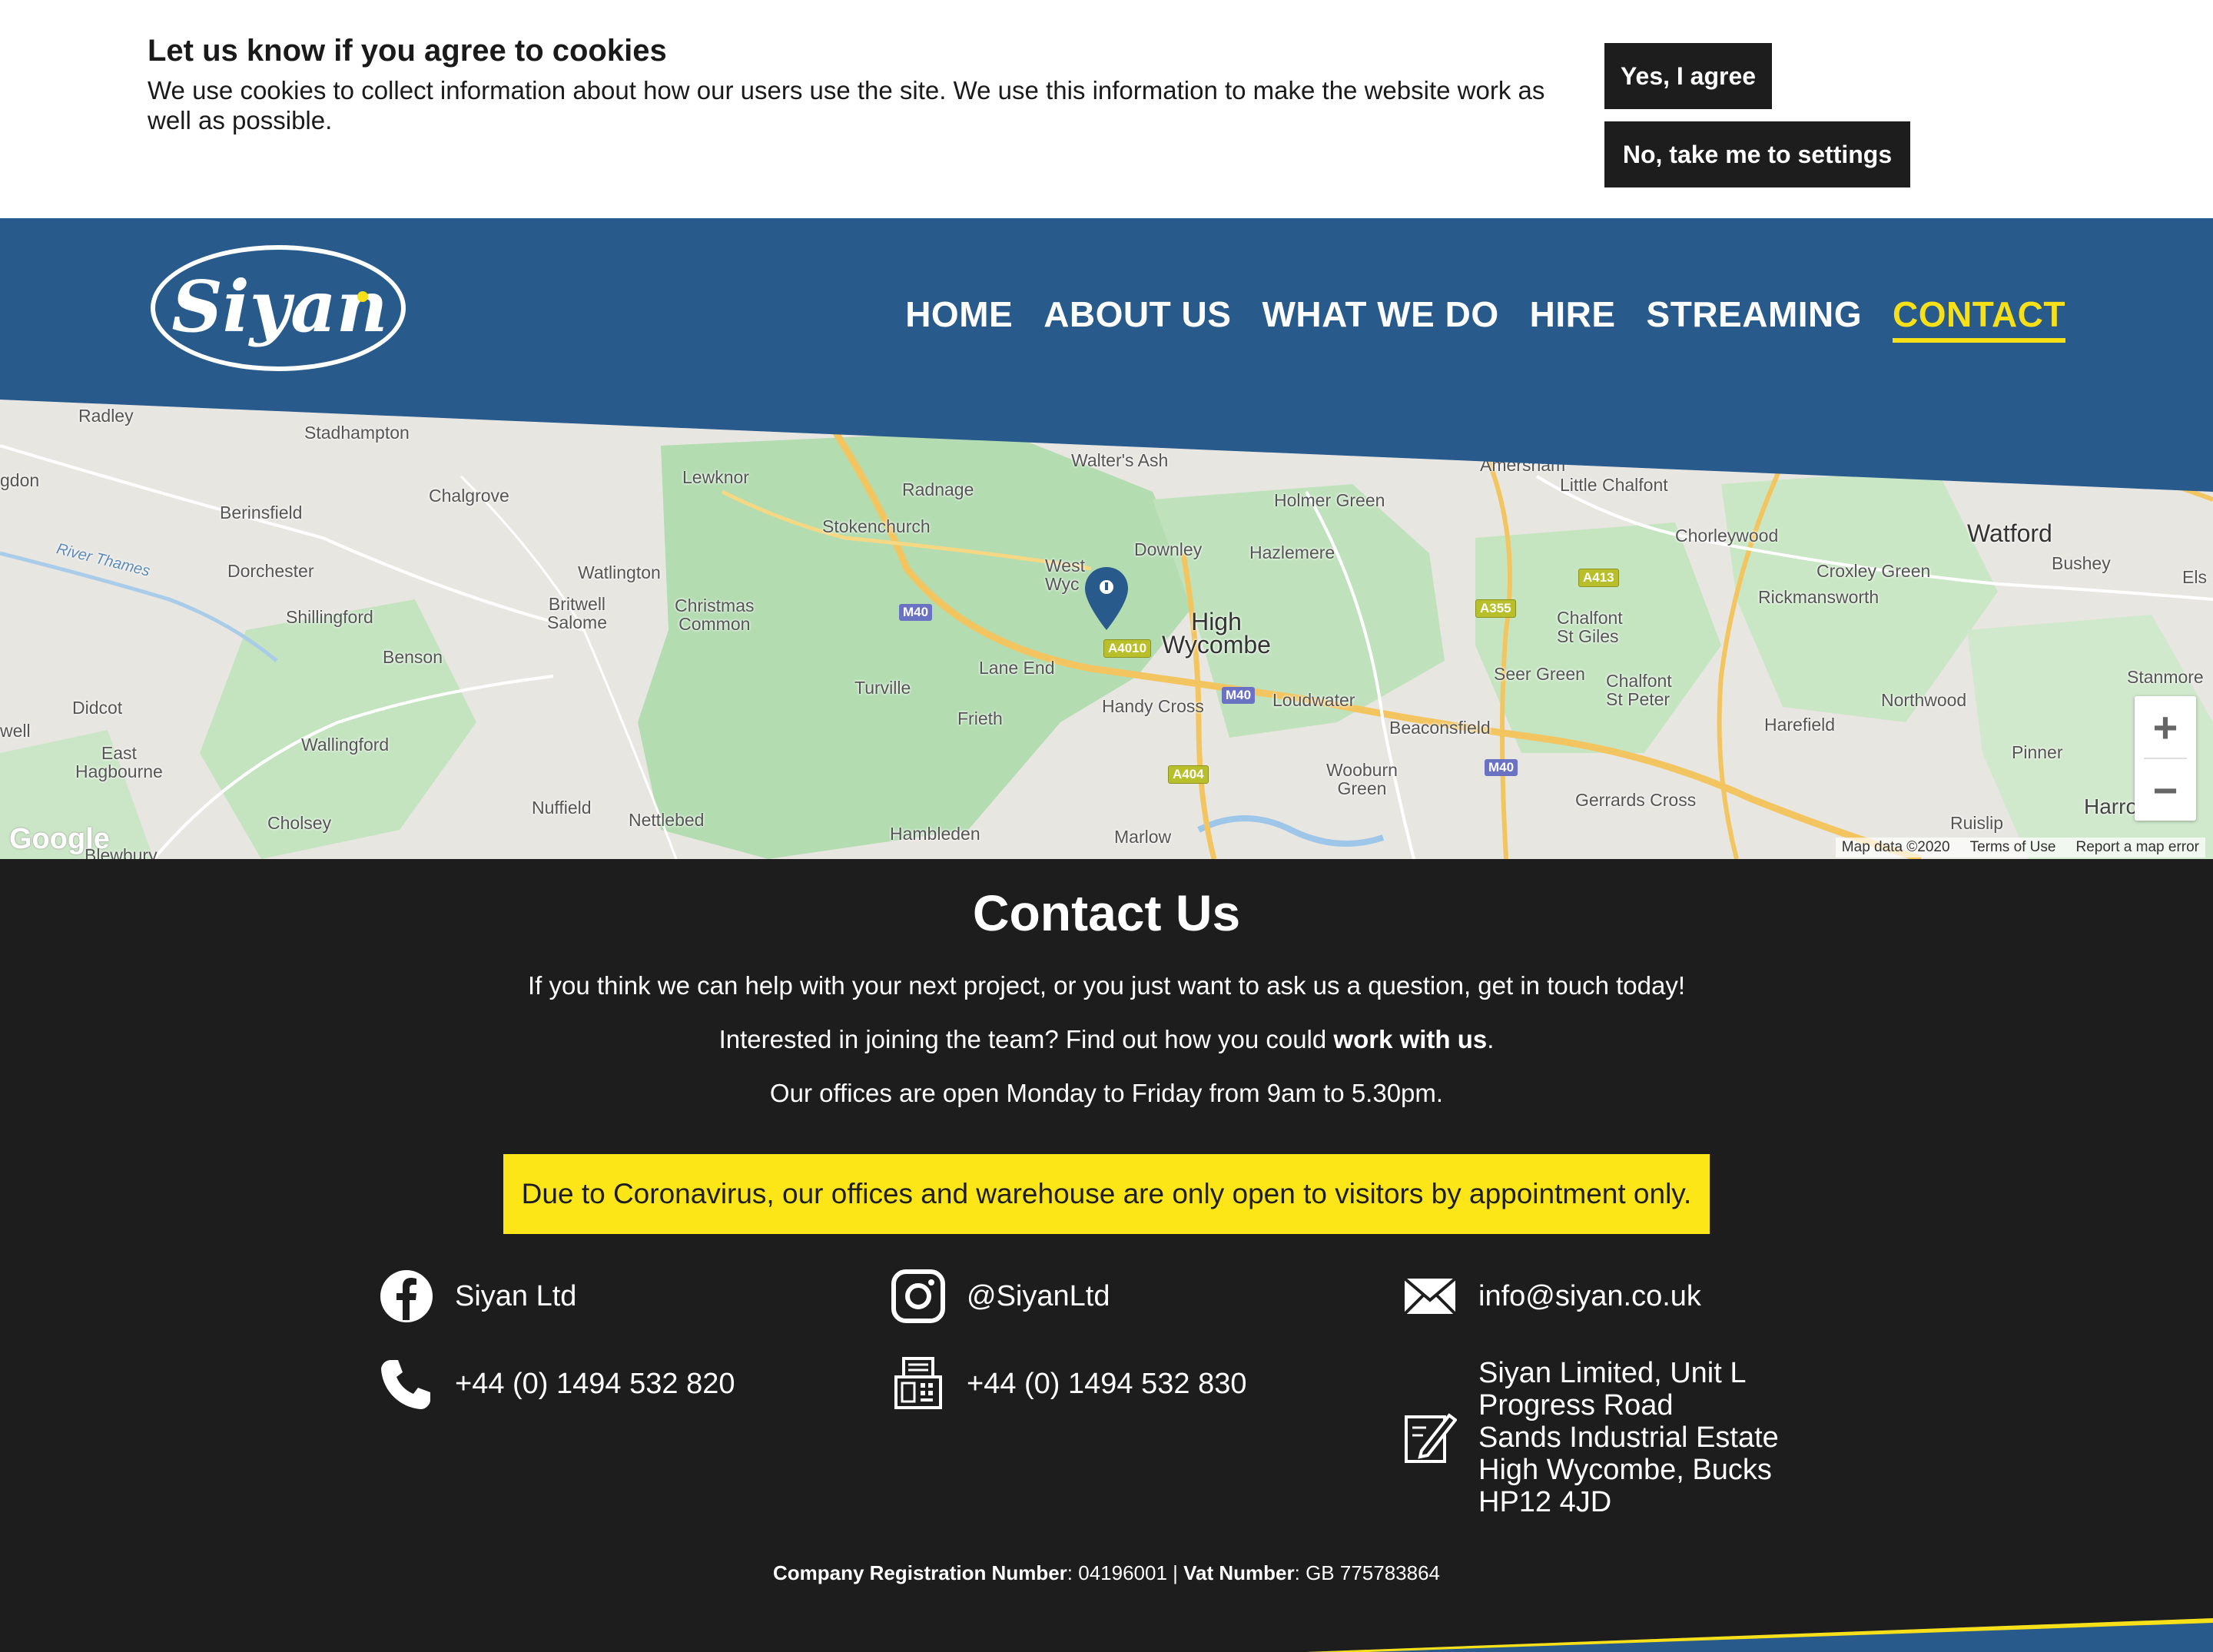 This screenshot has width=2213, height=1652. Describe the element at coordinates (15, 731) in the screenshot. I see `map-label: well` at that location.